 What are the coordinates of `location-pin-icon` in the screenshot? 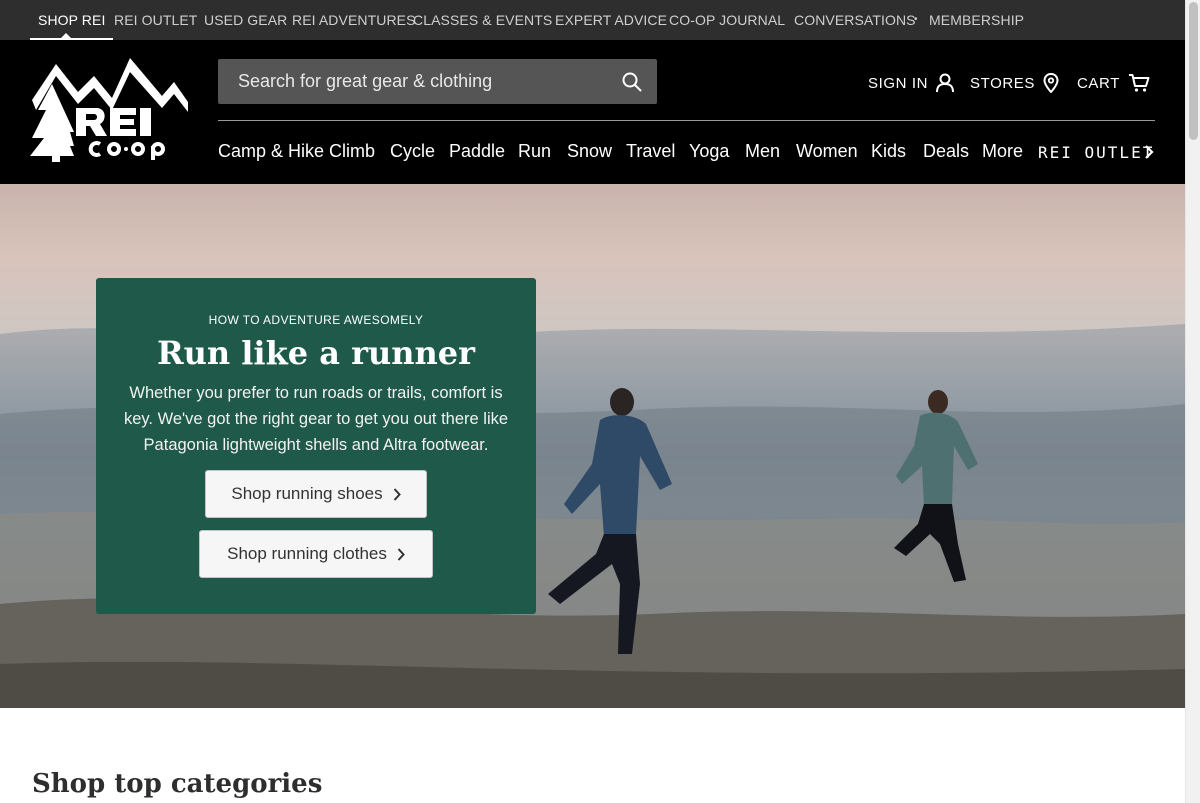 It's located at (1051, 83).